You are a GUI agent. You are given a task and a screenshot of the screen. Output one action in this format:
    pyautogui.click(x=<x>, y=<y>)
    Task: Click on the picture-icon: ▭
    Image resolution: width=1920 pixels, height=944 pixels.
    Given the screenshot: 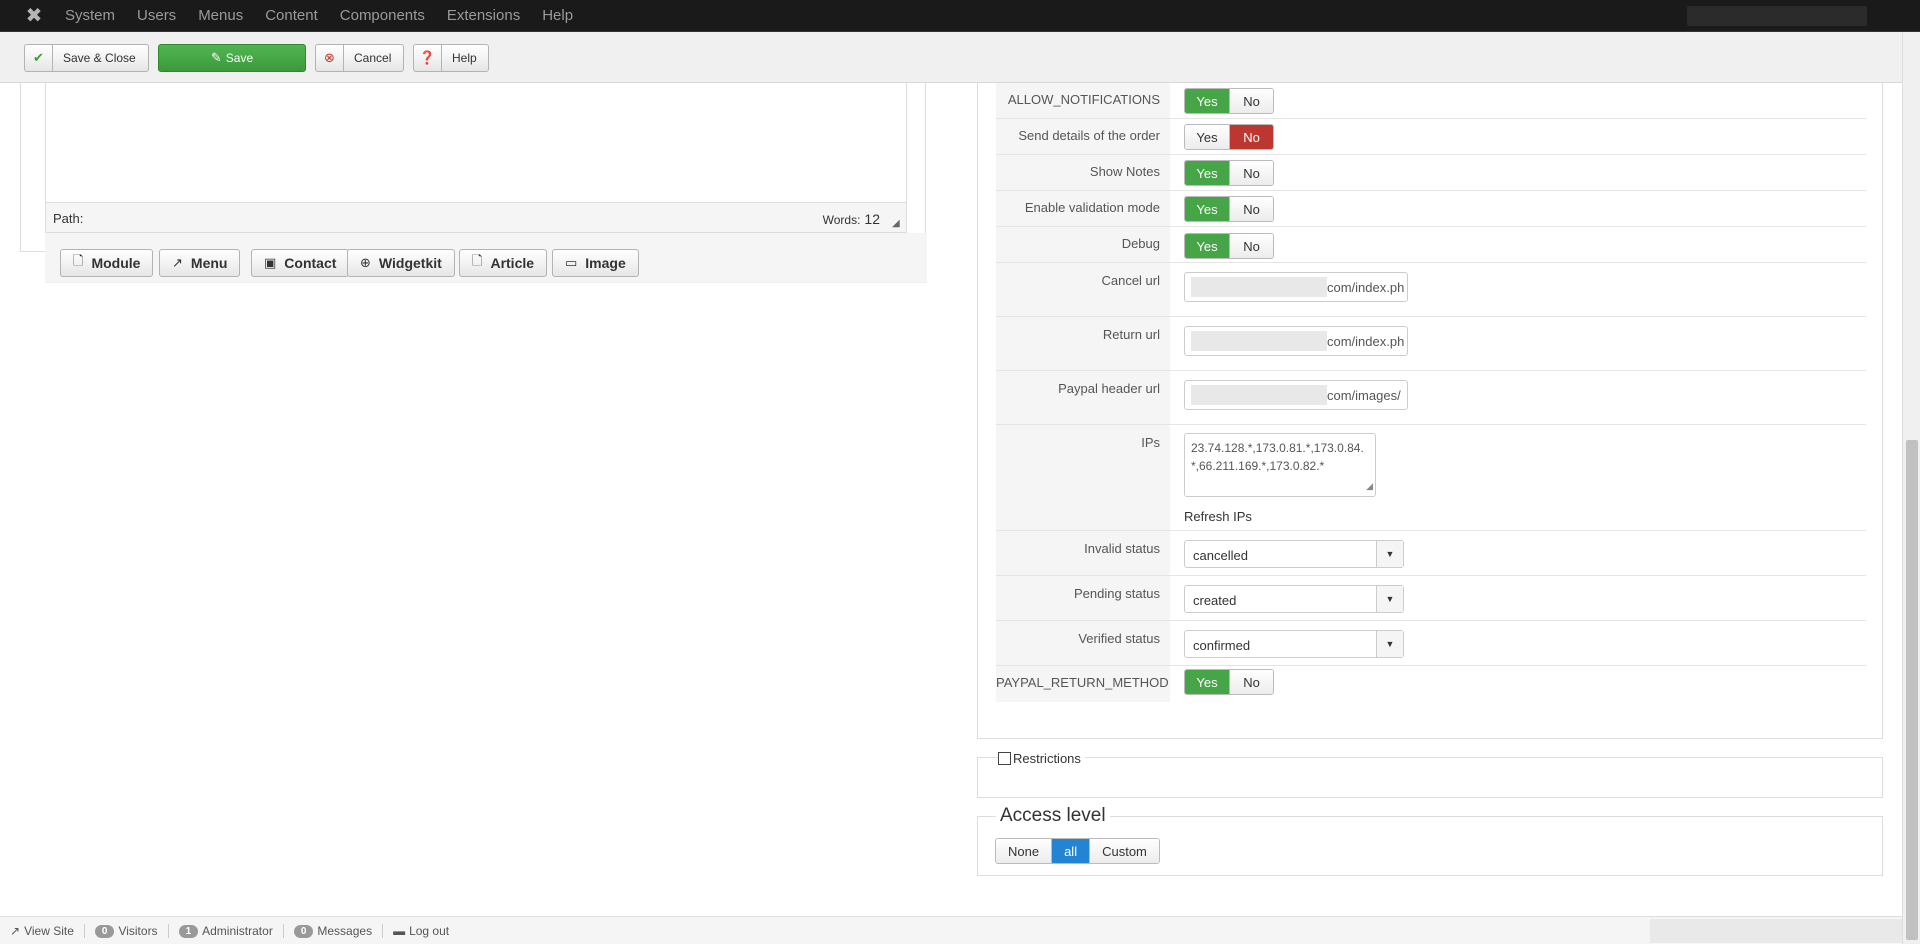 What is the action you would take?
    pyautogui.click(x=571, y=262)
    